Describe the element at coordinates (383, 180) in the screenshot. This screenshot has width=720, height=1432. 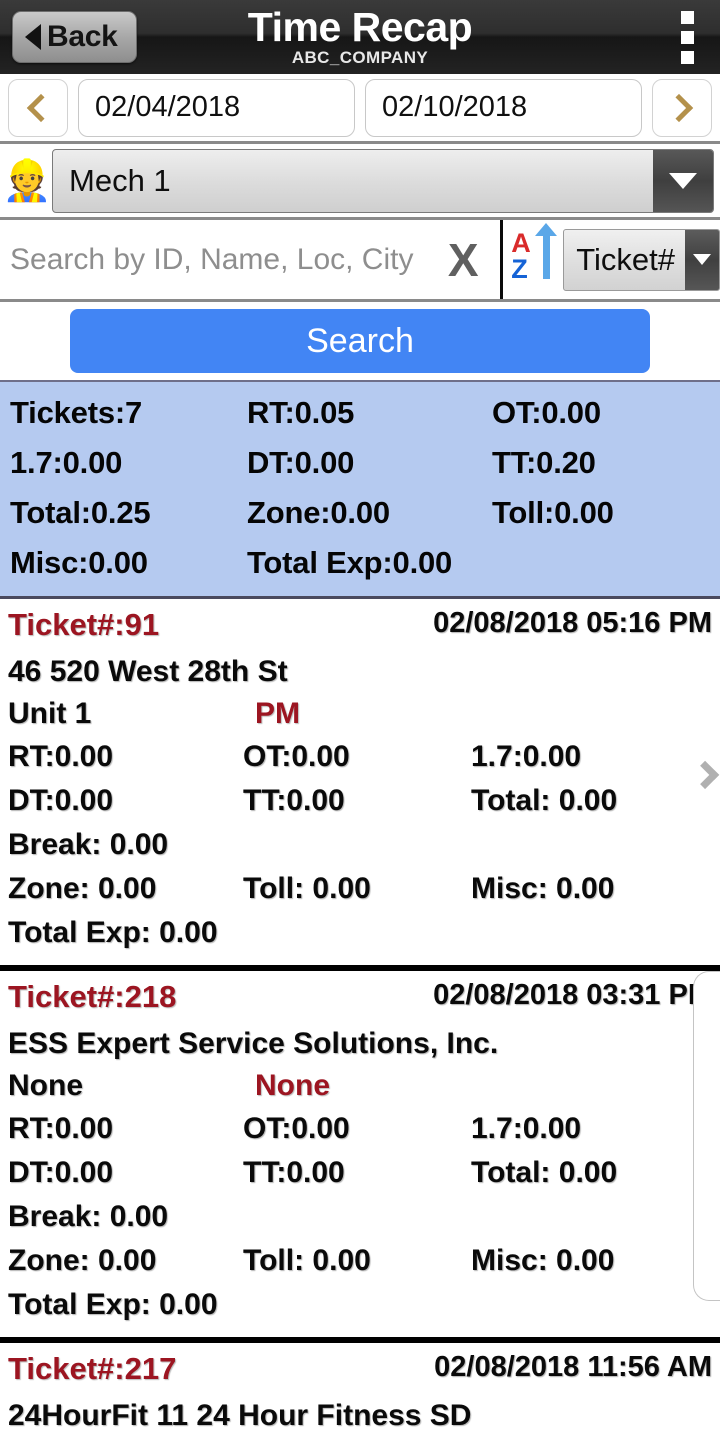
I see `worker-dropdown: Mech 1` at that location.